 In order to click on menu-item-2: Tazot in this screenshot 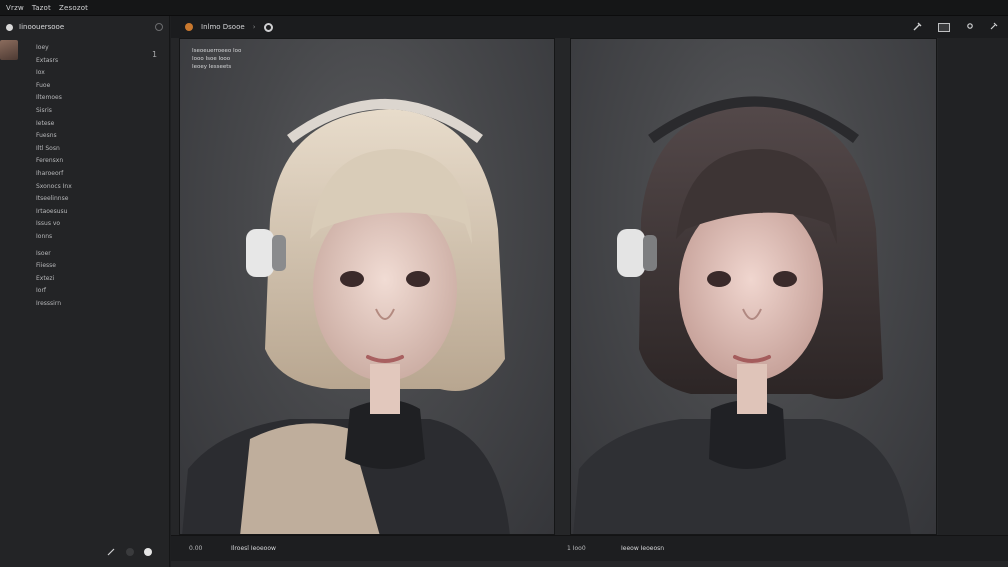, I will do `click(41, 8)`.